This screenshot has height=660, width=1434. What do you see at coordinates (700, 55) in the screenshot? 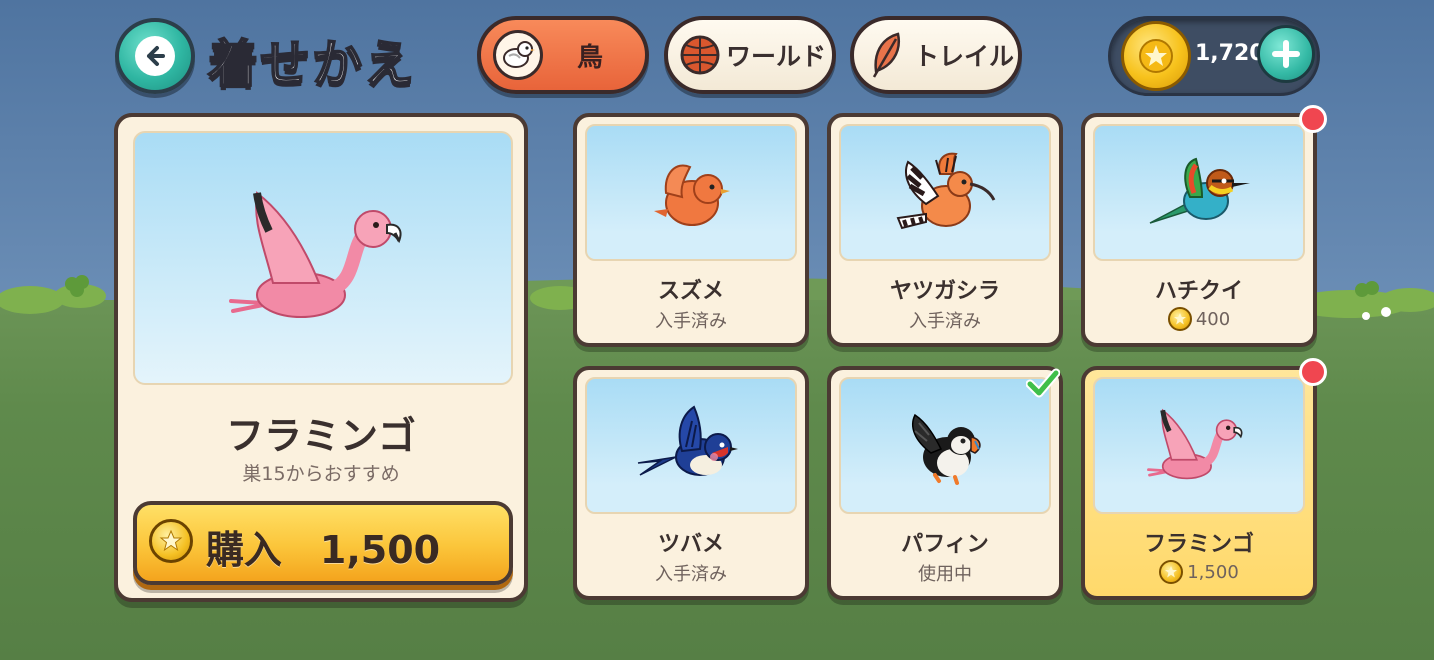
I see `globe-icon` at bounding box center [700, 55].